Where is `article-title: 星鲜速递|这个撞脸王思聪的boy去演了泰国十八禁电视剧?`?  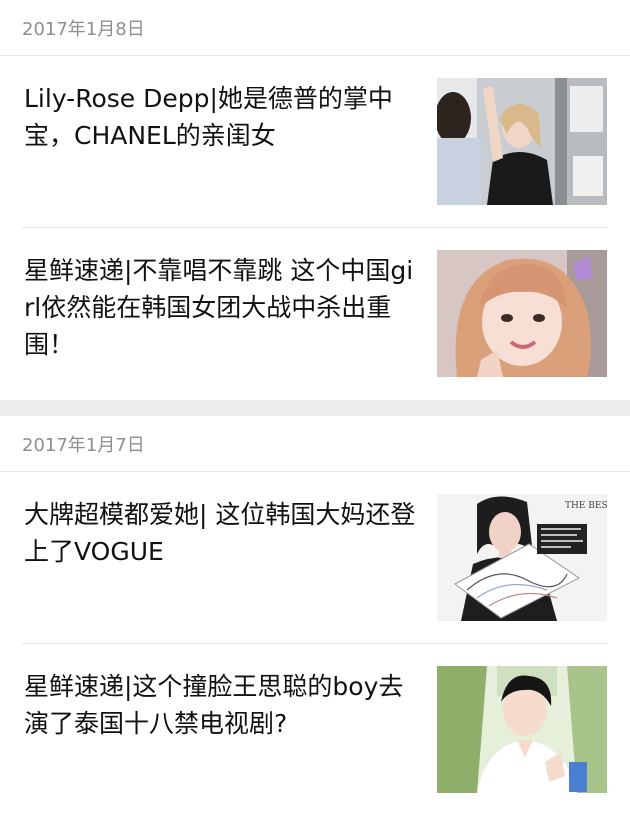
article-title: 星鲜速递|这个撞脸王思聪的boy去演了泰国十八禁电视剧? is located at coordinates (220, 705).